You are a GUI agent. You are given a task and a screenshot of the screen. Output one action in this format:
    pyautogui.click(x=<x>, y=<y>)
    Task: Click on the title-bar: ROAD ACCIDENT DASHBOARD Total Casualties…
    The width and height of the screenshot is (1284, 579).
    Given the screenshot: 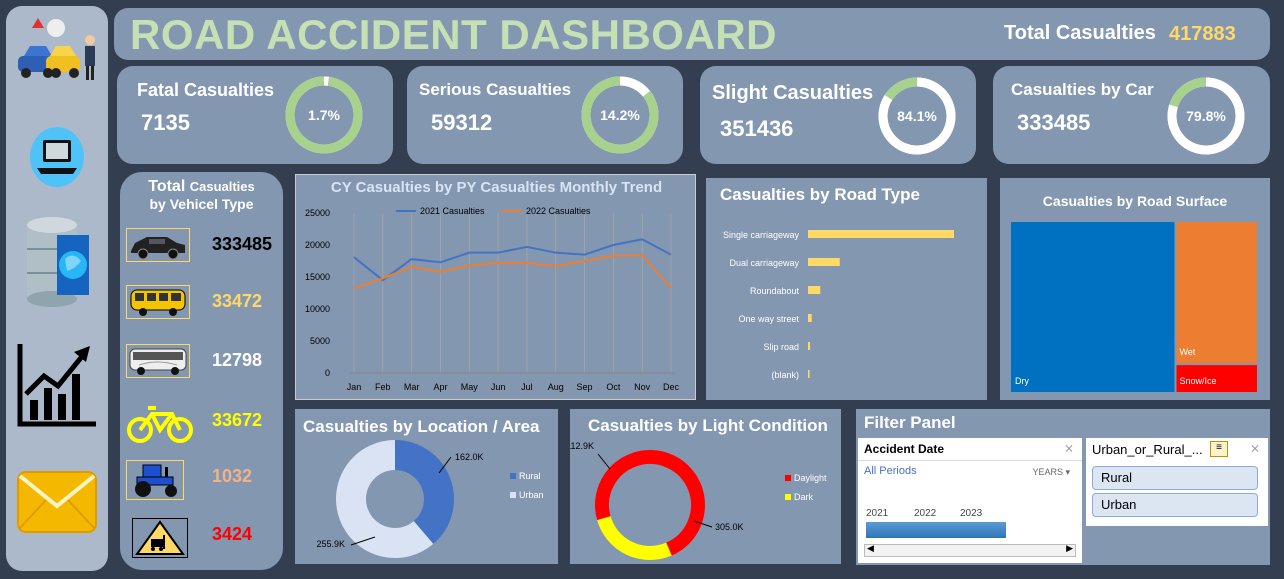 What is the action you would take?
    pyautogui.click(x=692, y=34)
    